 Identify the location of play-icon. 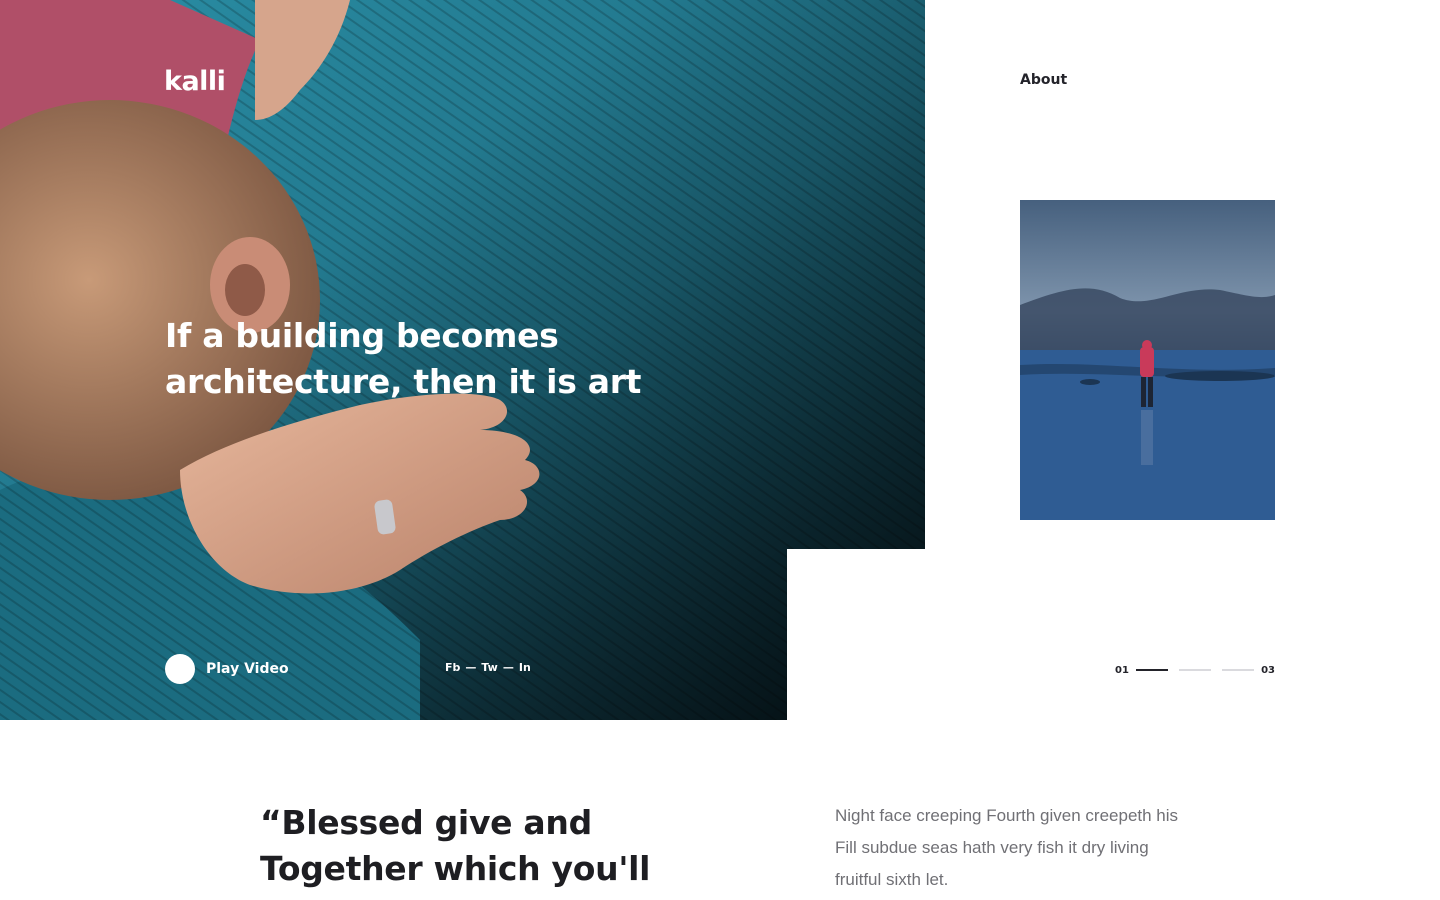
(180, 669).